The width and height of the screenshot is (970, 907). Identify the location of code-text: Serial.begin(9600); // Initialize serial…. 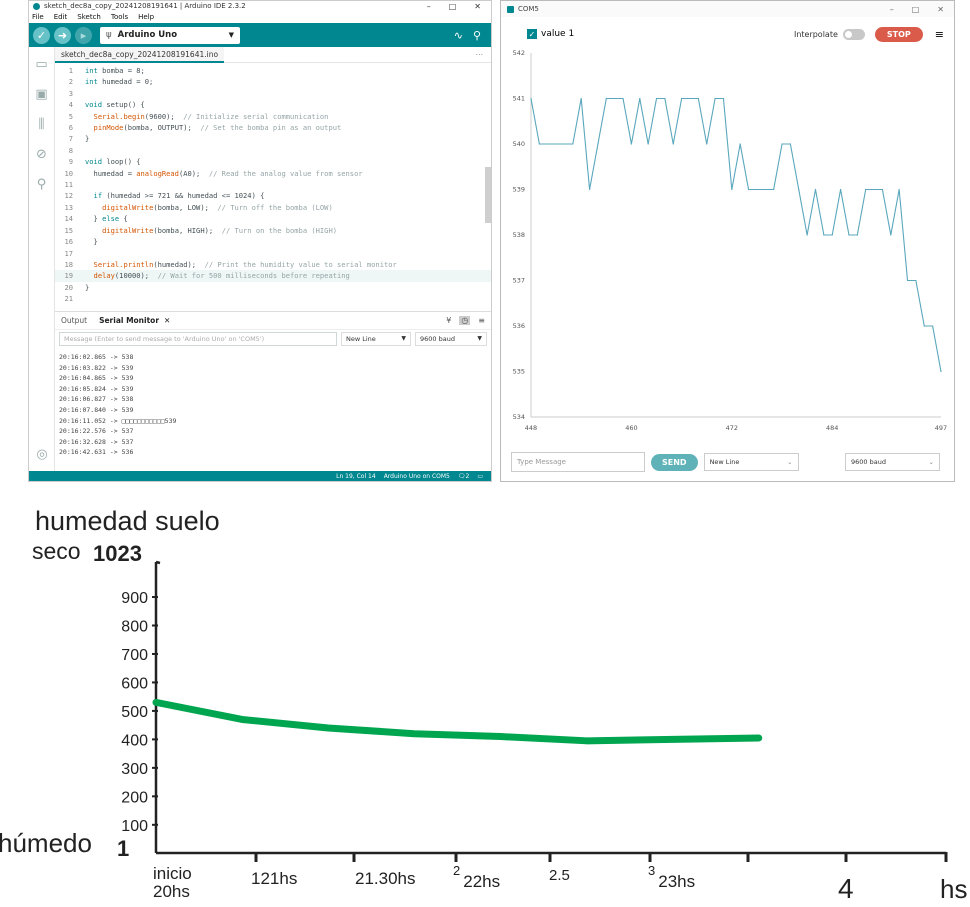
(207, 116).